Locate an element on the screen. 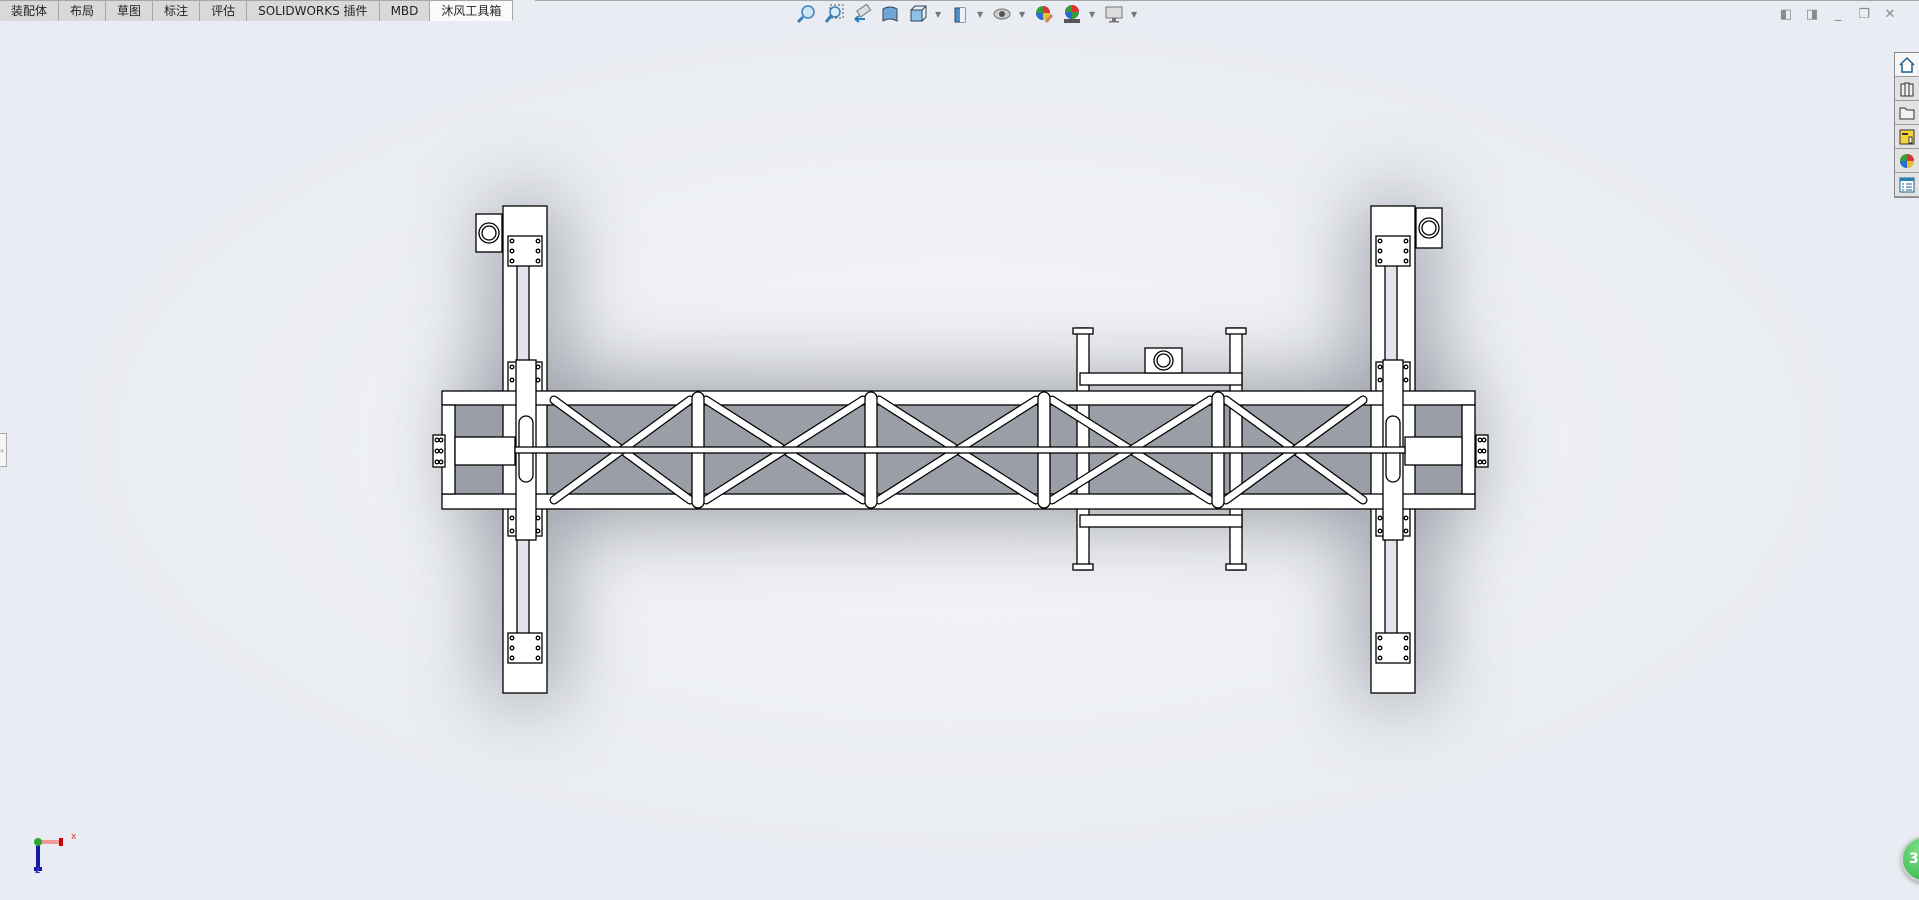 This screenshot has width=1919, height=900. z-axis-label: z is located at coordinates (38, 871).